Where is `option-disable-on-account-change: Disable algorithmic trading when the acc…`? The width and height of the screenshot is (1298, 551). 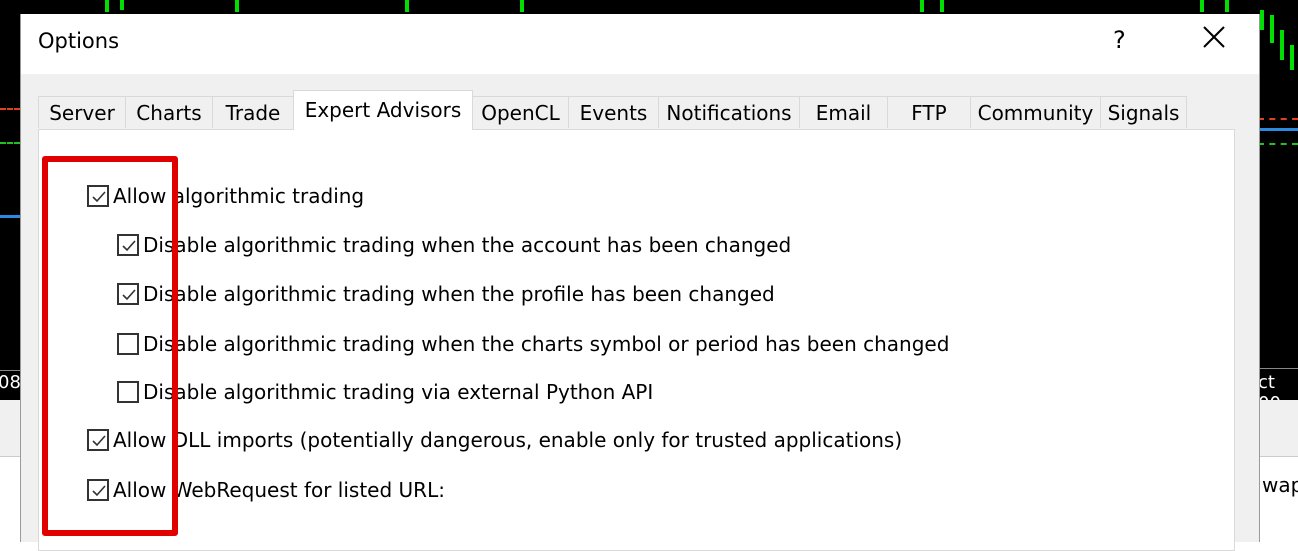 option-disable-on-account-change: Disable algorithmic trading when the acc… is located at coordinates (454, 245).